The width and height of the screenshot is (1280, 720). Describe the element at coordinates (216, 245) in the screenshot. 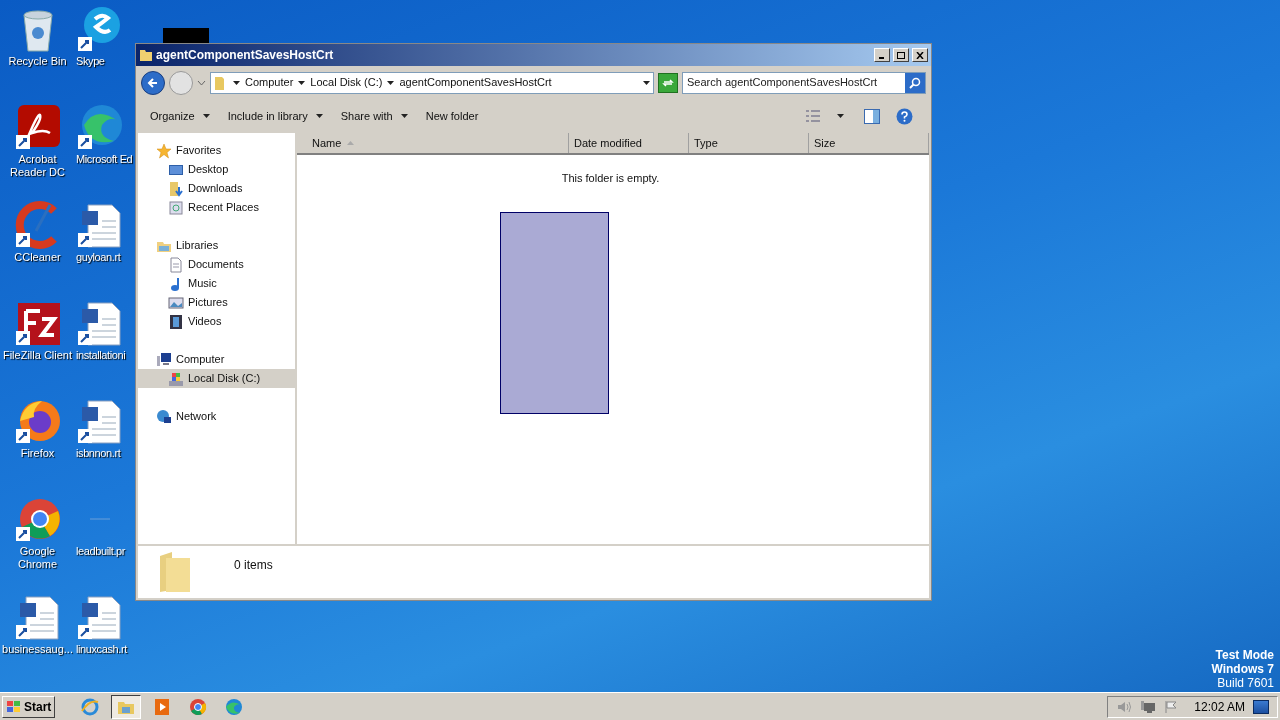

I see `nav-item: Libraries` at that location.